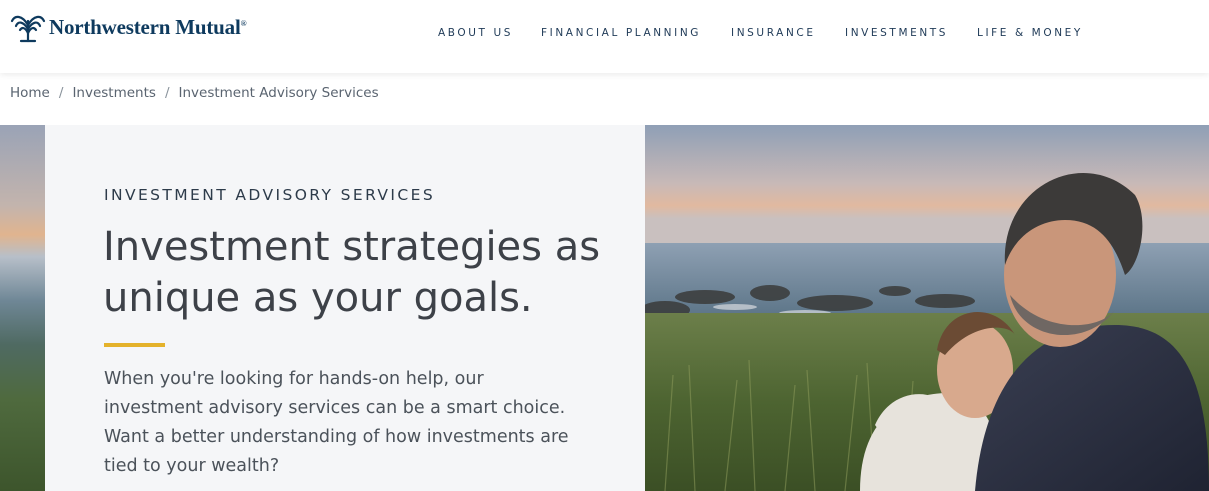  Describe the element at coordinates (30, 93) in the screenshot. I see `breadcrumb-home: Home` at that location.